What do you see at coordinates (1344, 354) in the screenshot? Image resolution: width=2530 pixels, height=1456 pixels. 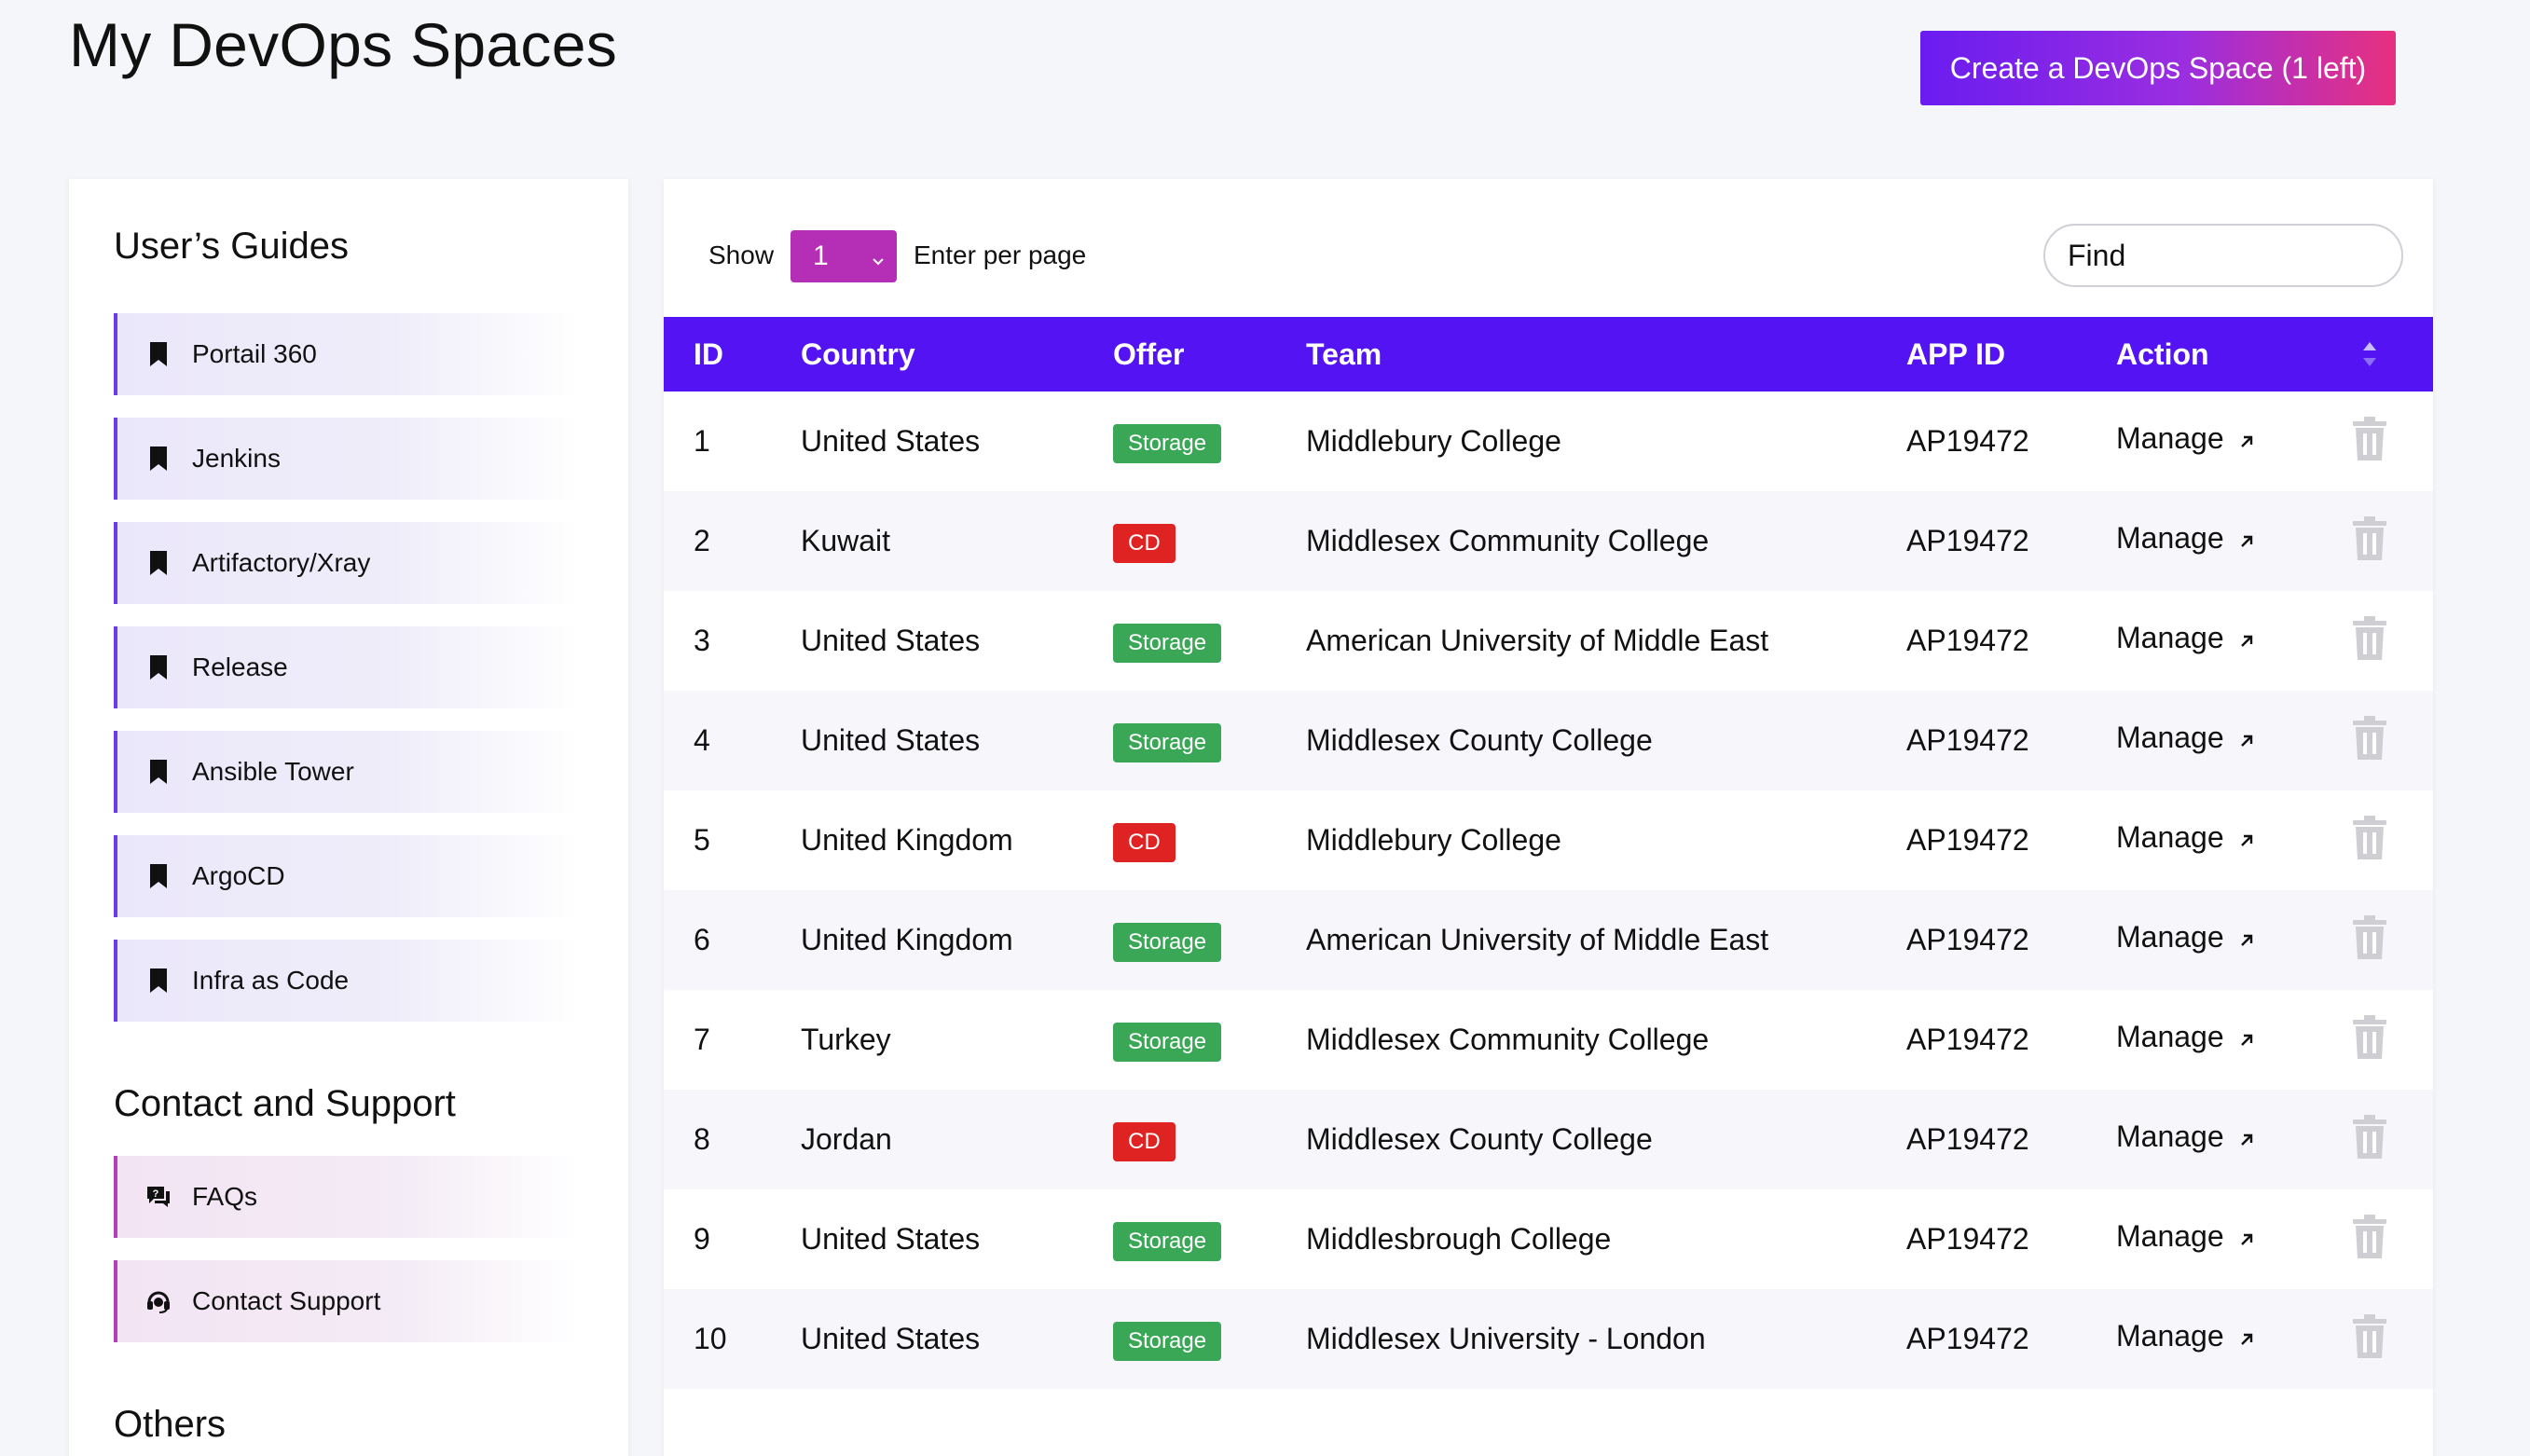 I see `header-team: Team` at bounding box center [1344, 354].